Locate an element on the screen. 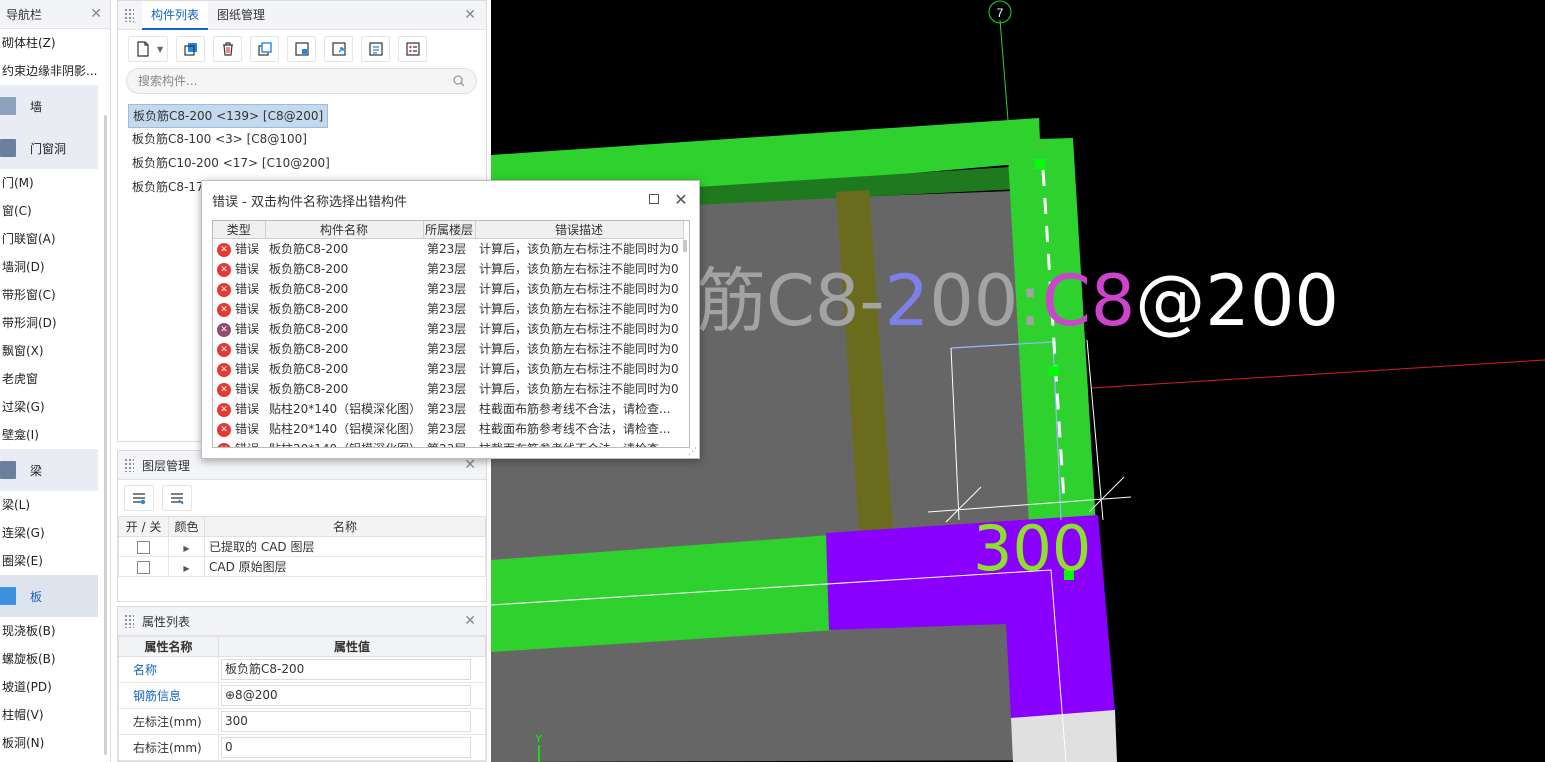 This screenshot has width=1545, height=762. resize-grip-icon: ⋰ is located at coordinates (692, 452).